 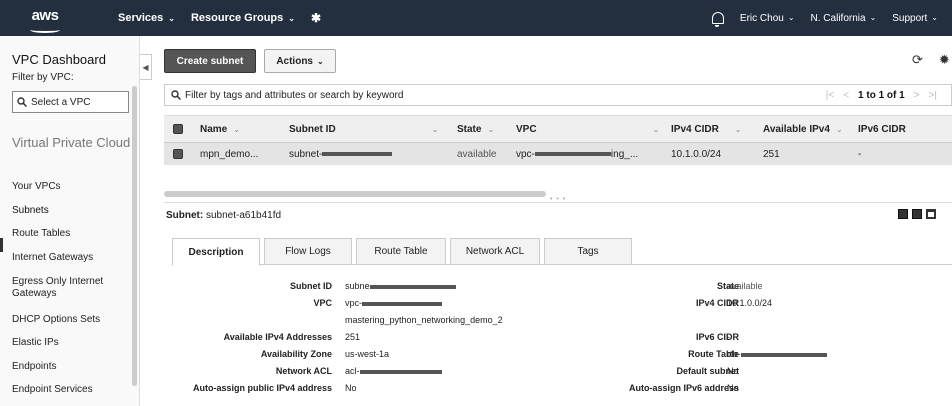 What do you see at coordinates (71, 320) in the screenshot?
I see `sidebar-item-dhcp-options-sets: DHCP Options Sets` at bounding box center [71, 320].